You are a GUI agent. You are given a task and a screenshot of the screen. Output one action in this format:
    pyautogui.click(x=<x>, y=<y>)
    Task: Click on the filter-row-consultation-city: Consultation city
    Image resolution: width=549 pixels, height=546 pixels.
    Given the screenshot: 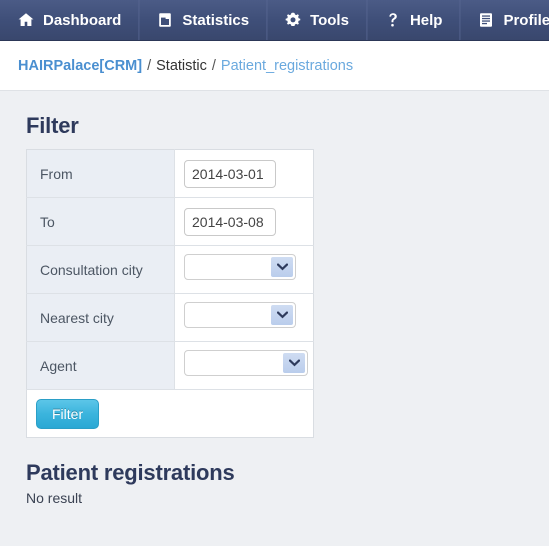 What is the action you would take?
    pyautogui.click(x=170, y=269)
    